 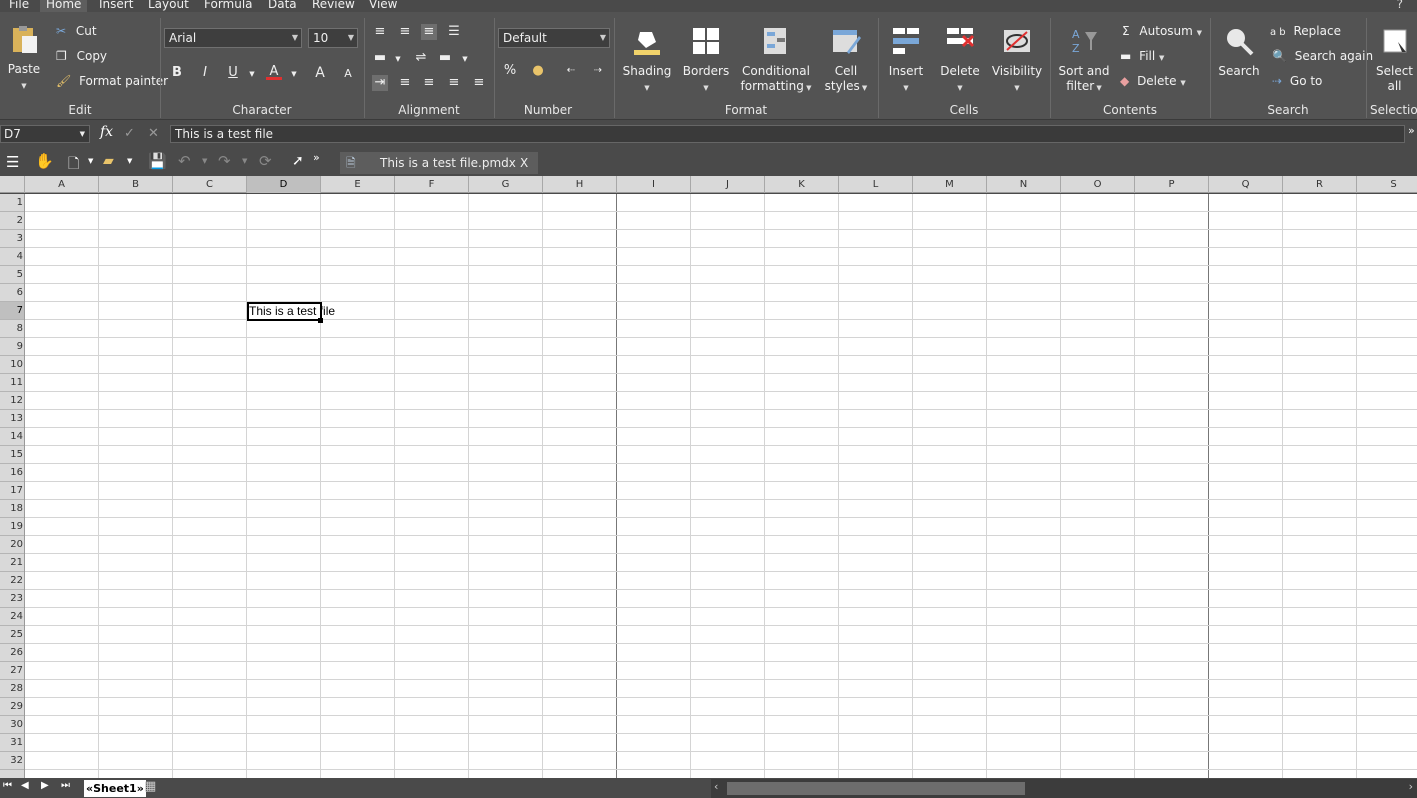 I want to click on menu-insert: Insert, so click(x=116, y=6).